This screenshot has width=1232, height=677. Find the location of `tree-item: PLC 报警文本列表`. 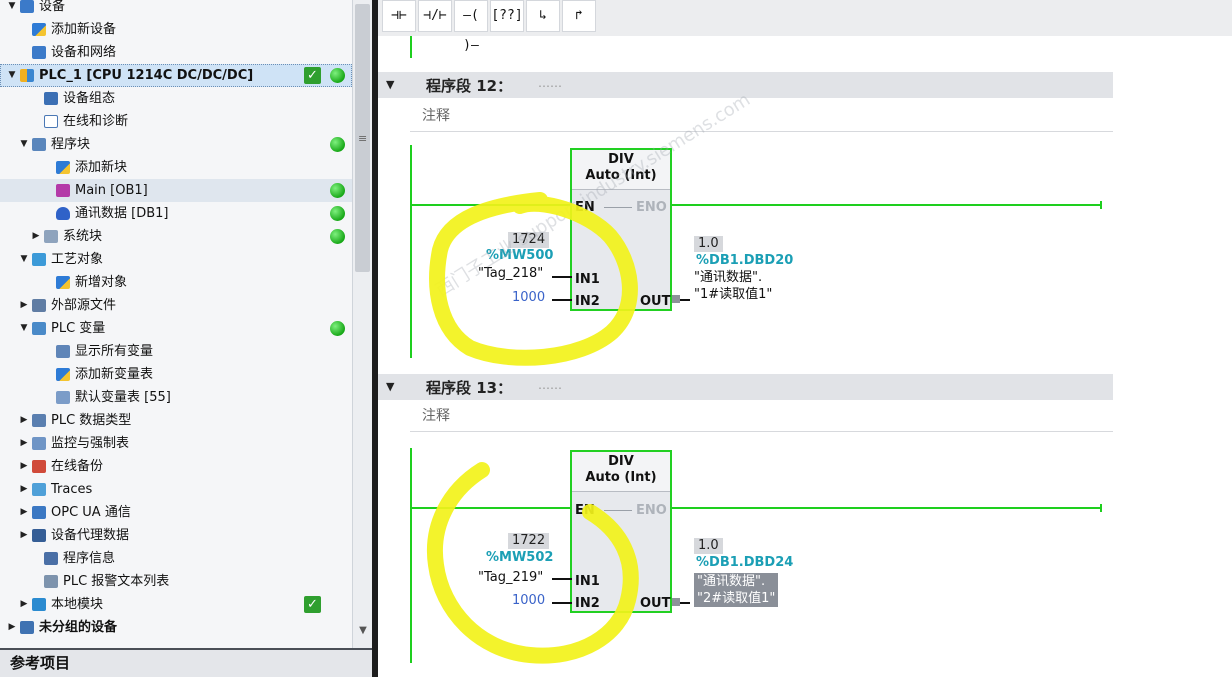

tree-item: PLC 报警文本列表 is located at coordinates (176, 581).